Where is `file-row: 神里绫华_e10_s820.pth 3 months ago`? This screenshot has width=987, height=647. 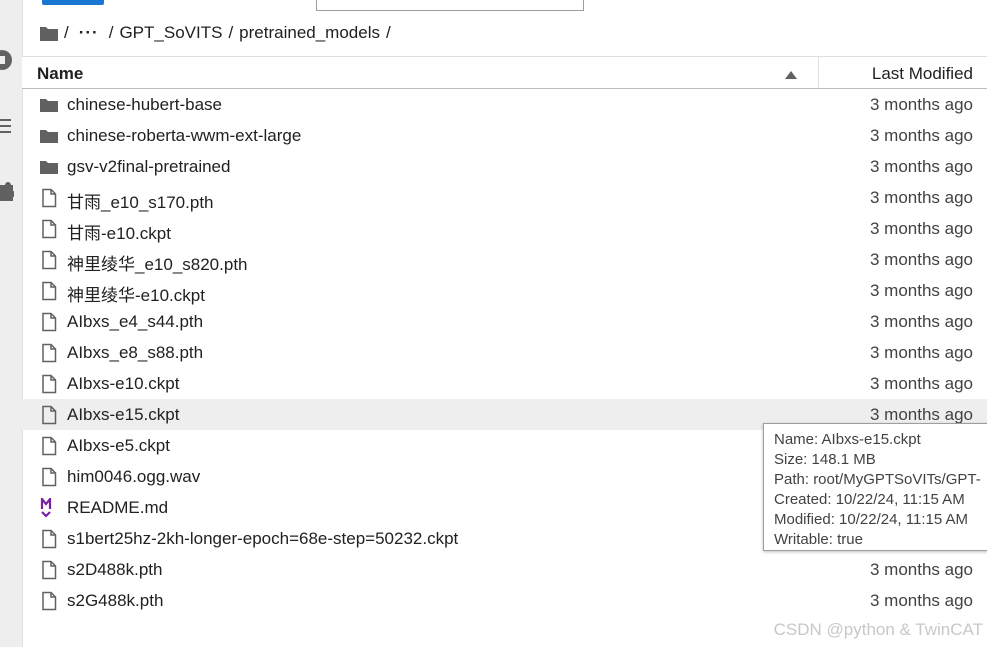
file-row: 神里绫华_e10_s820.pth 3 months ago is located at coordinates (504, 259).